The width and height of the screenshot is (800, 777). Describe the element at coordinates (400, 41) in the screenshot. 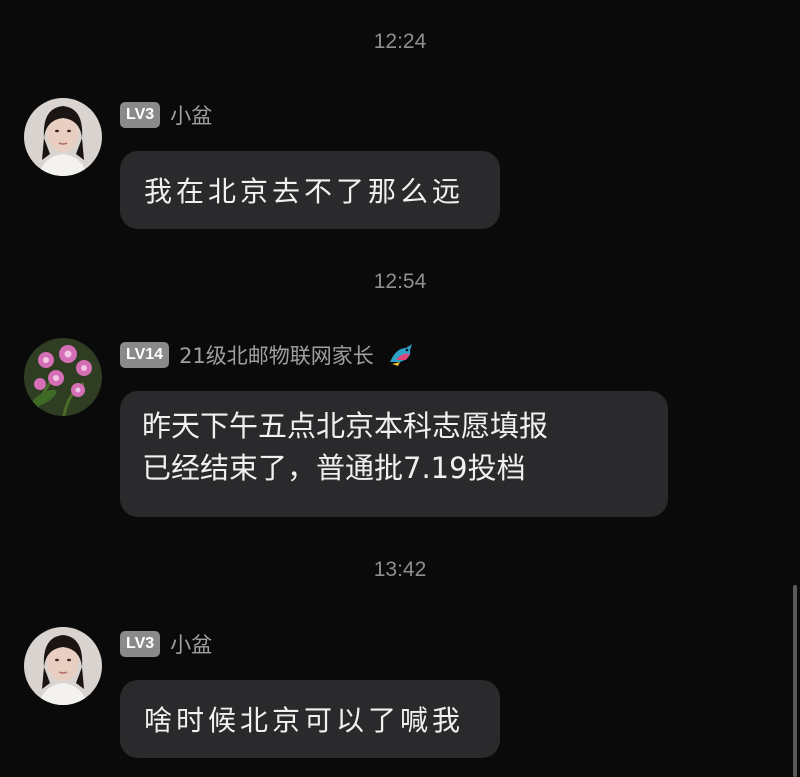

I see `timestamp: 12:24` at that location.